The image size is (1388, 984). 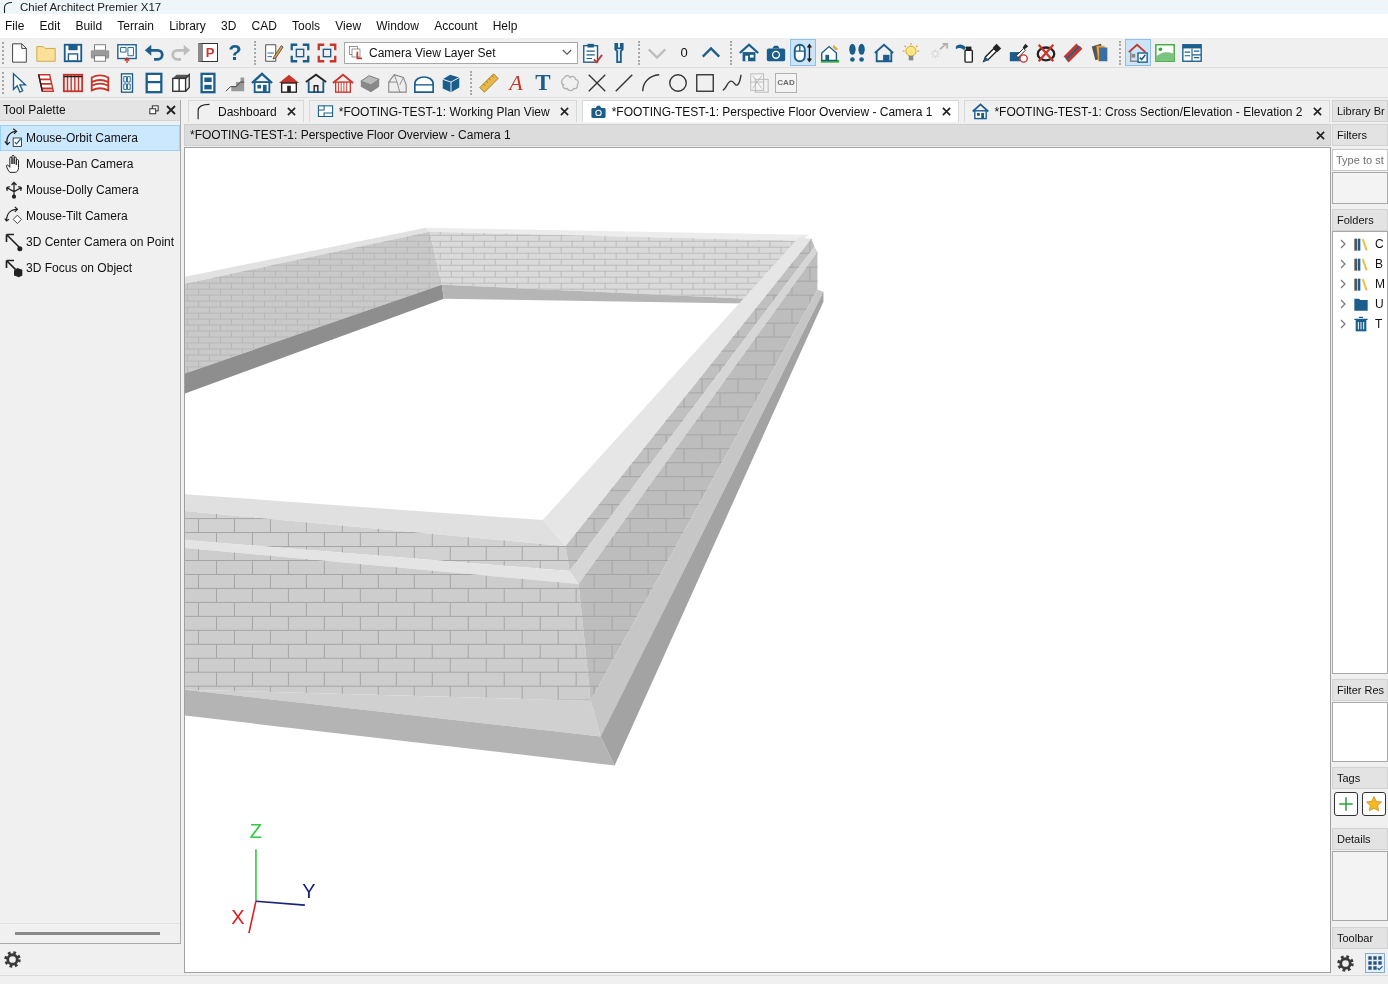 What do you see at coordinates (14, 268) in the screenshot?
I see `pointer-cube-icon` at bounding box center [14, 268].